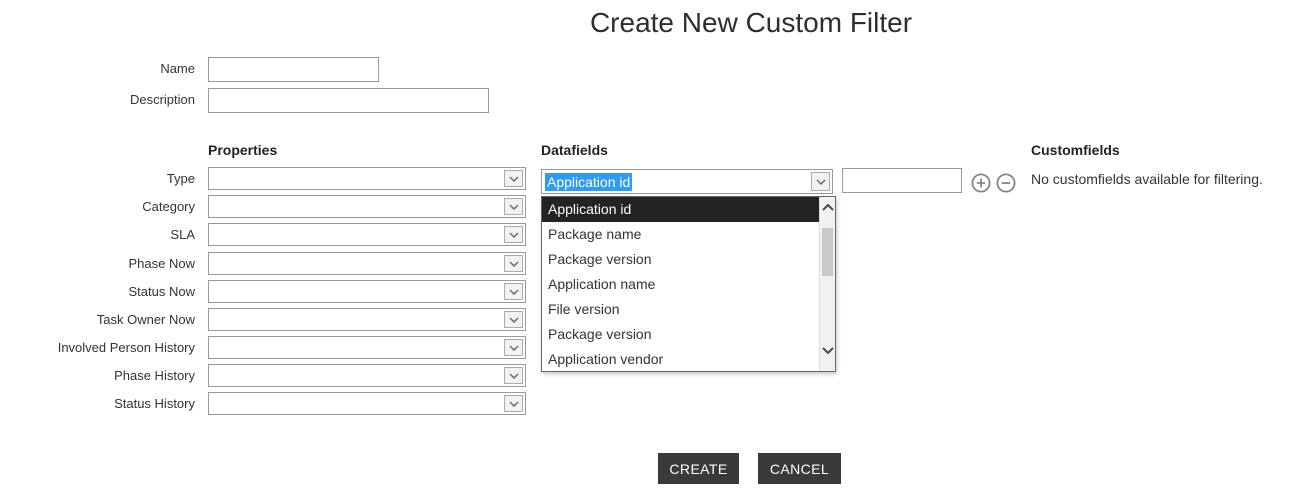  I want to click on scroll-down-icon, so click(827, 350).